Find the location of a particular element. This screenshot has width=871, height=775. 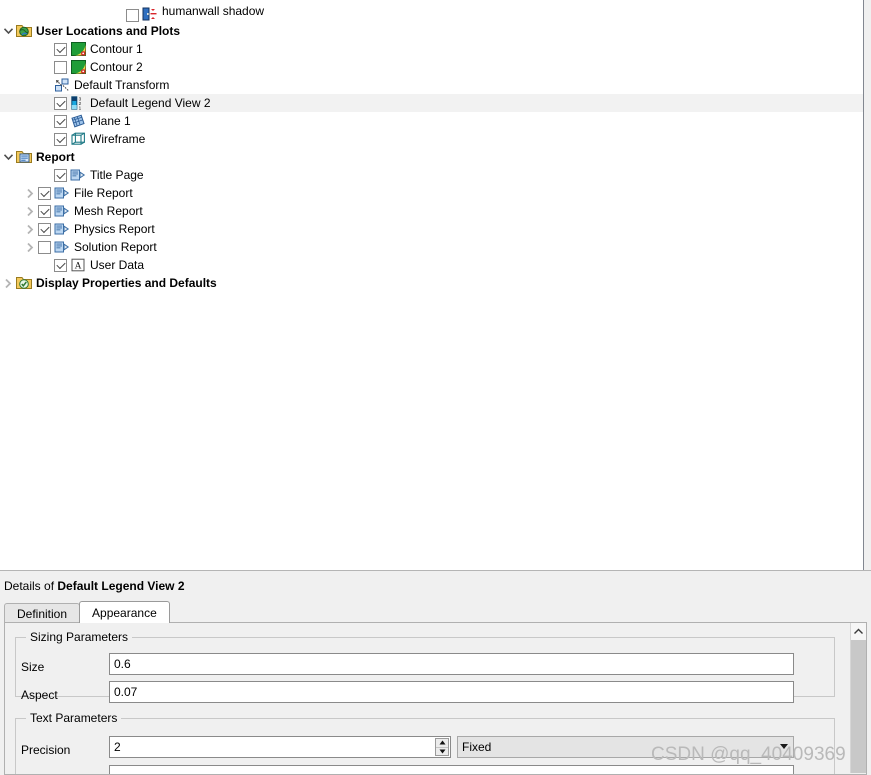

user-data-icon: A is located at coordinates (78, 265).